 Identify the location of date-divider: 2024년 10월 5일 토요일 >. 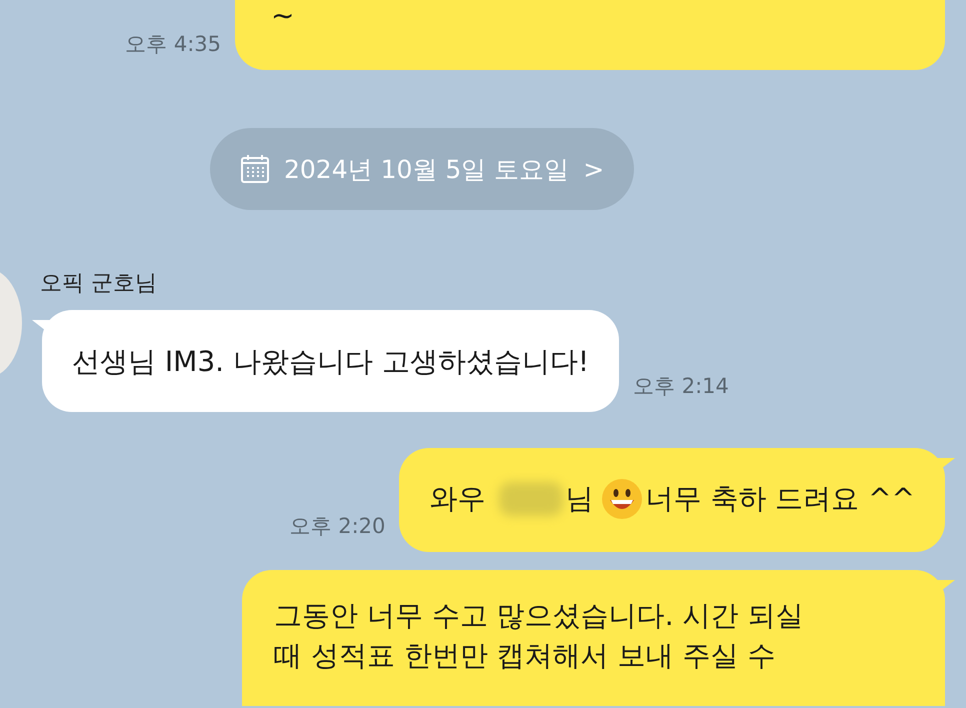
(422, 169).